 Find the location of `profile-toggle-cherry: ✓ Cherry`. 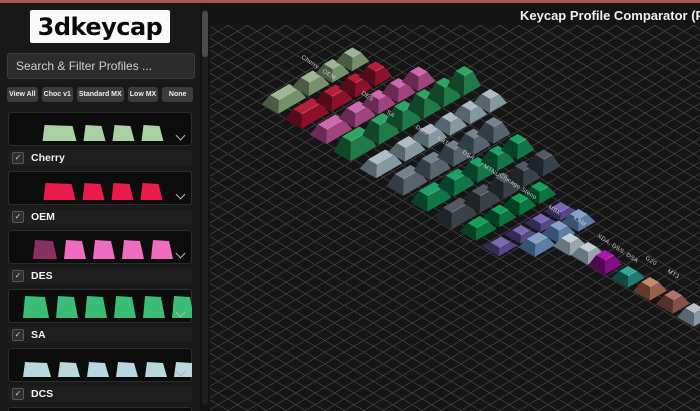

profile-toggle-cherry: ✓ Cherry is located at coordinates (100, 158).